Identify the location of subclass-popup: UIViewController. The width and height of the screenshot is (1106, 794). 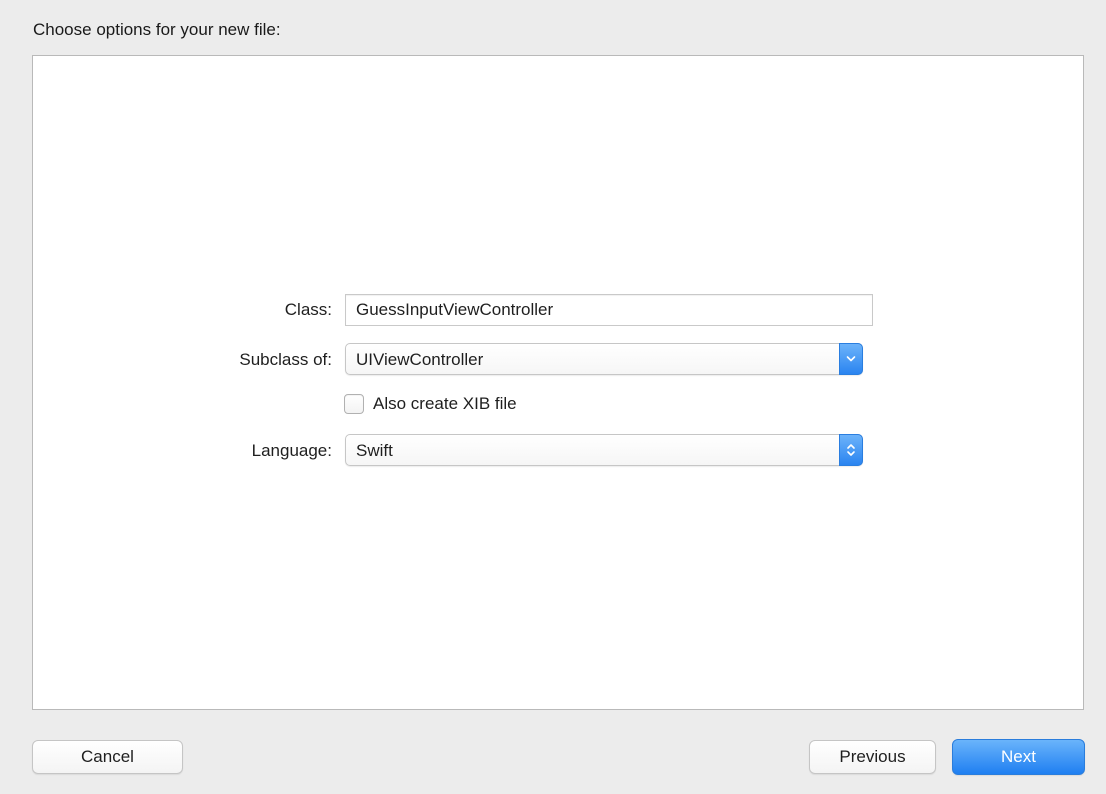
(604, 359).